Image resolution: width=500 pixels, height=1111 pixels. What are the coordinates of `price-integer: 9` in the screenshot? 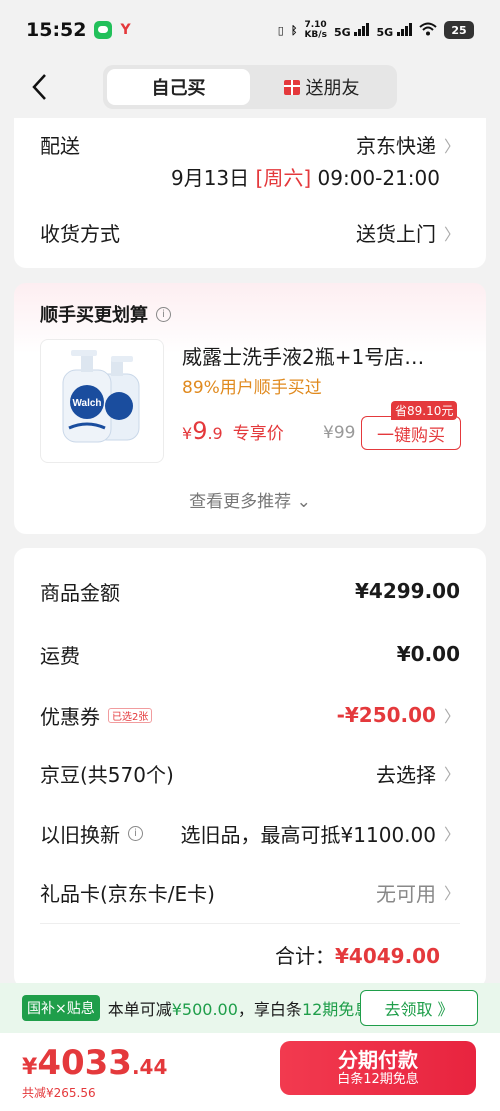 It's located at (200, 431).